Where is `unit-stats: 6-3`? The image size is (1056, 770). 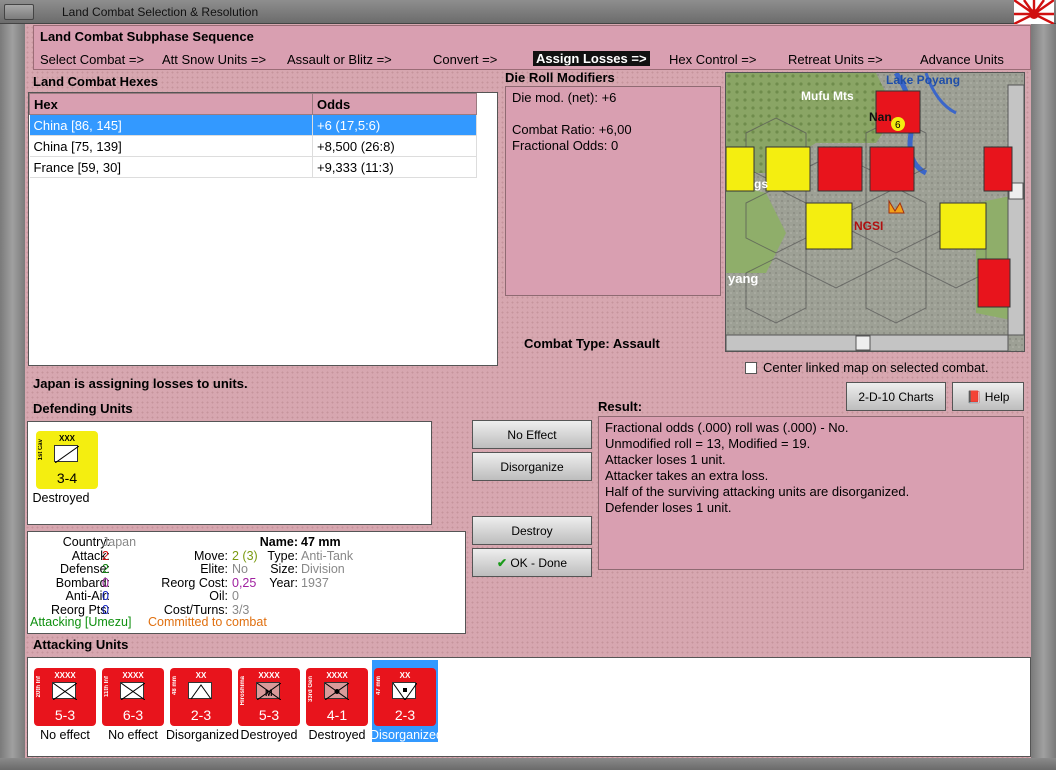
unit-stats: 6-3 is located at coordinates (133, 715).